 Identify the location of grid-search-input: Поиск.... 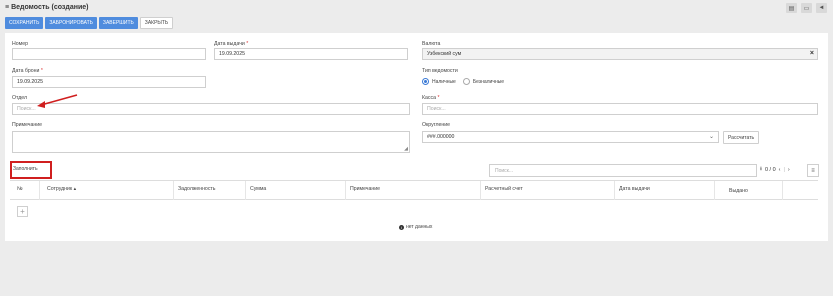
(623, 170).